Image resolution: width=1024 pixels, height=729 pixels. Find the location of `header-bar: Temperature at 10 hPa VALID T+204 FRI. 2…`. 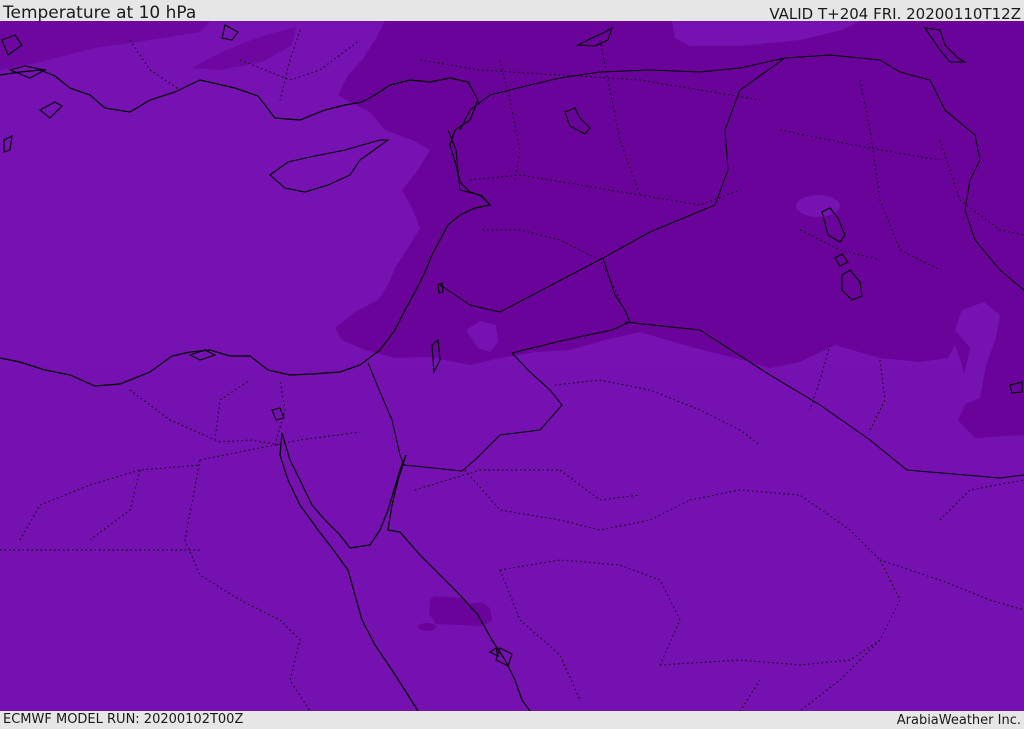

header-bar: Temperature at 10 hPa VALID T+204 FRI. 2… is located at coordinates (512, 11).